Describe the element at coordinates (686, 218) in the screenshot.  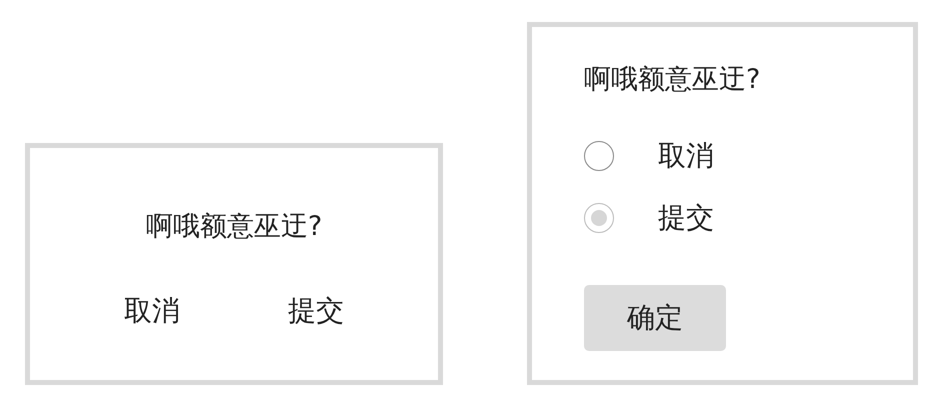
I see `radio-label: 提交` at that location.